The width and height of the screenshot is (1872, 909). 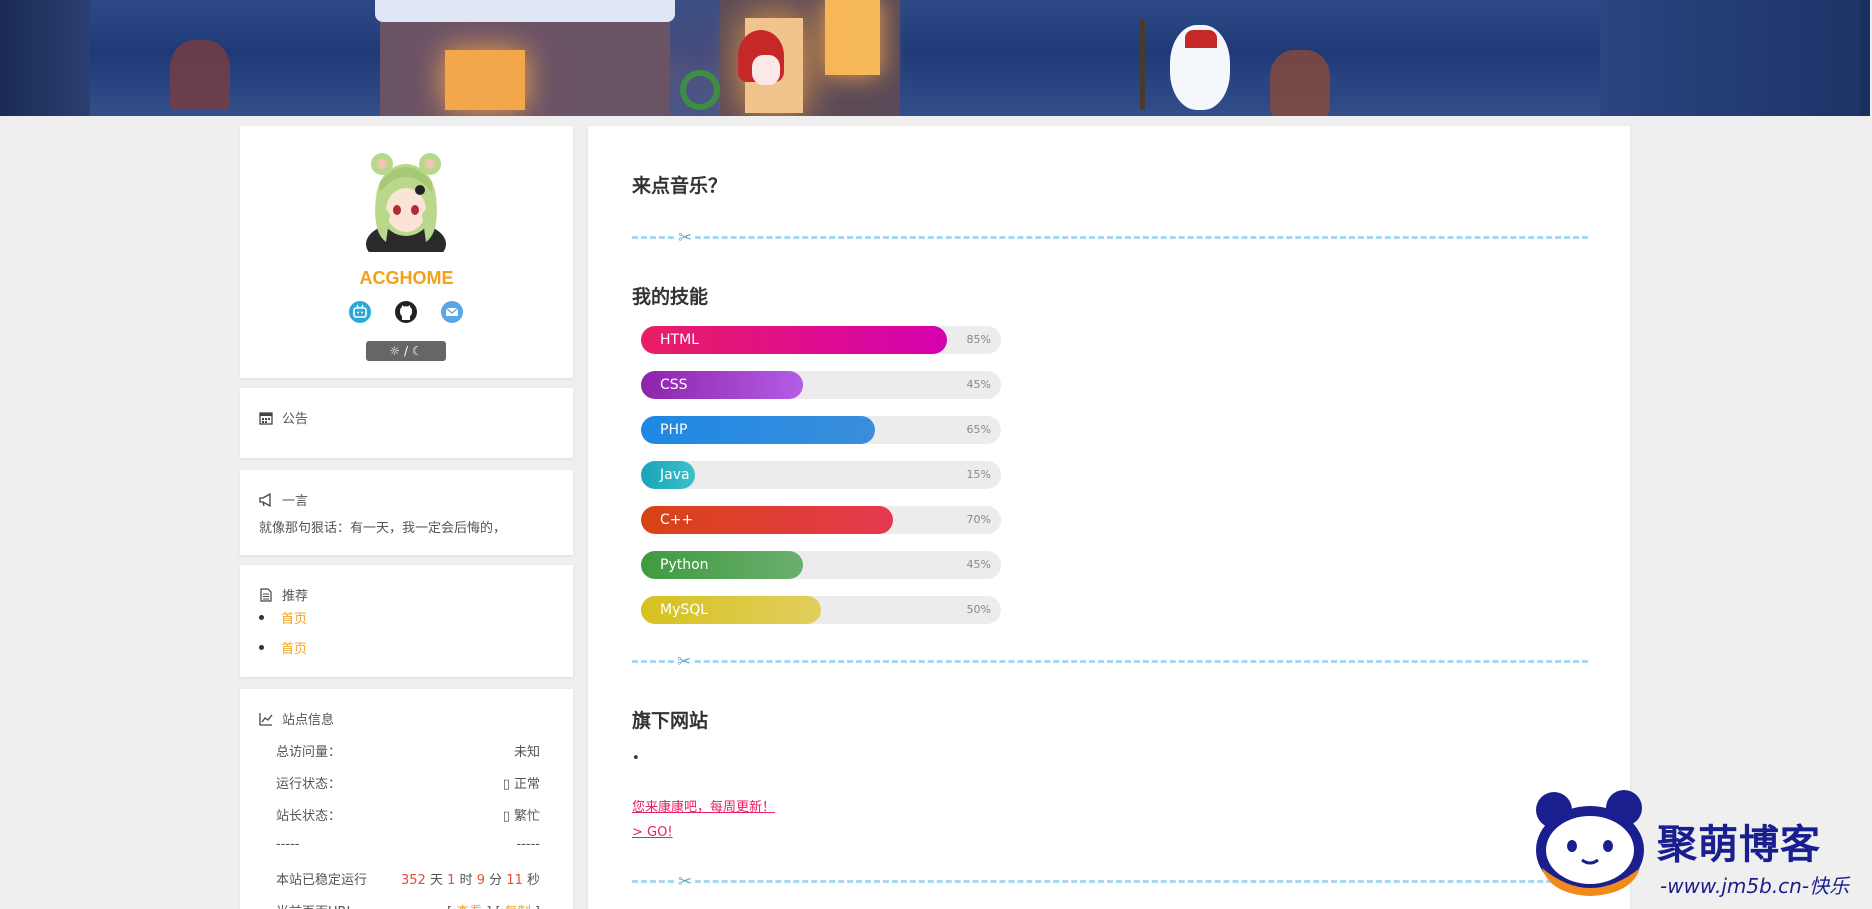 I want to click on stat-row-uptime: 本站已稳定运行 352 天 1 时 9 分 11 秒, so click(x=408, y=878).